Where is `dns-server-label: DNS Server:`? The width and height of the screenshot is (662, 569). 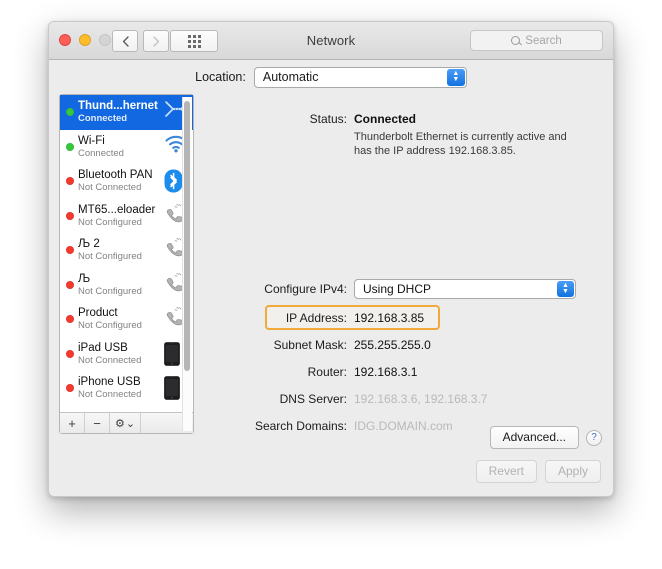
dns-server-label: DNS Server: is located at coordinates (313, 399).